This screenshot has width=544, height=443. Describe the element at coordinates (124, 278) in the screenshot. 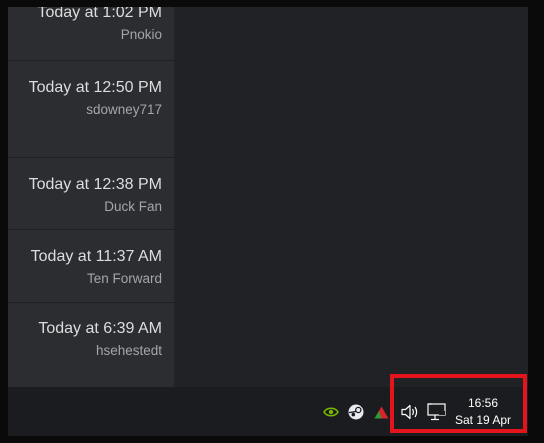

I see `item-author: Ten Forward` at that location.